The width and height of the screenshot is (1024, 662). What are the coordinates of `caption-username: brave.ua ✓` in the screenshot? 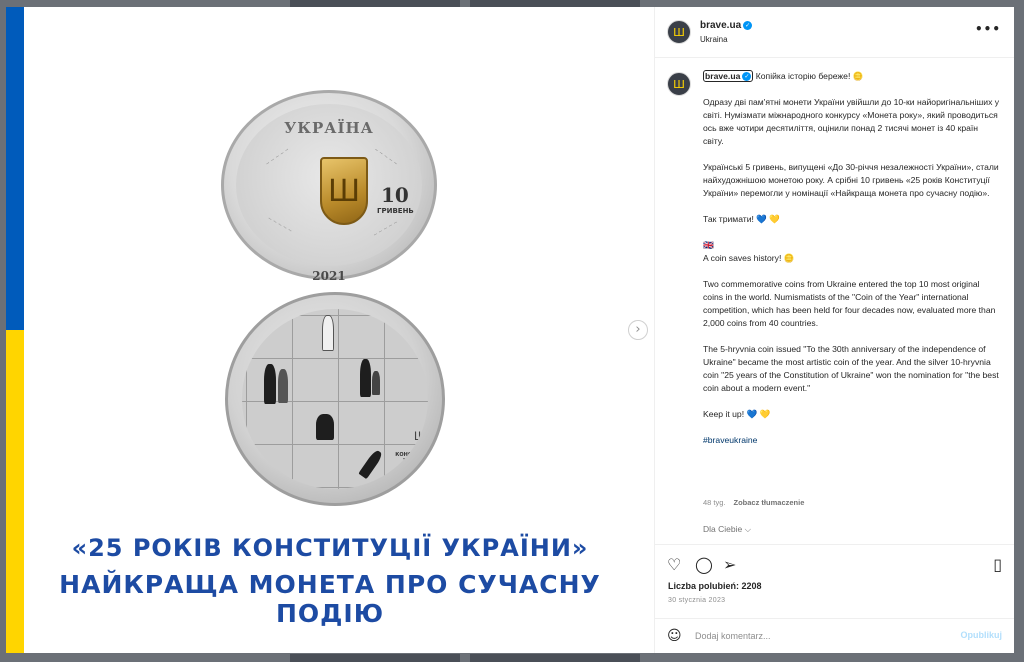 It's located at (728, 76).